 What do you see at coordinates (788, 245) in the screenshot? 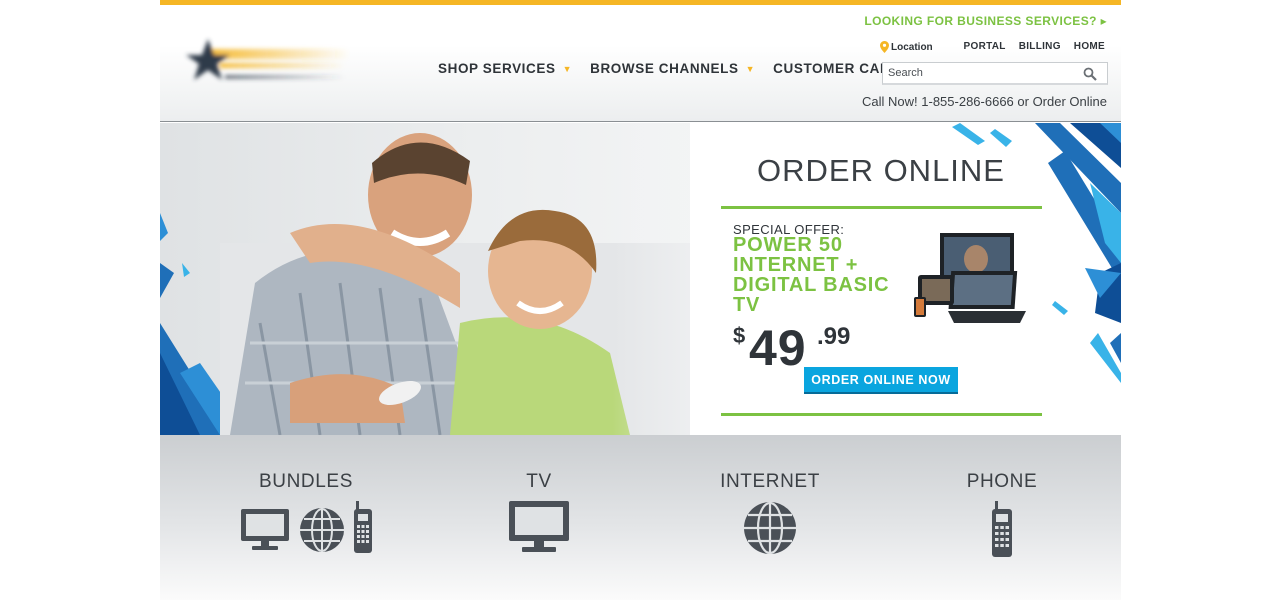
I see `offer-line: POWER 50` at bounding box center [788, 245].